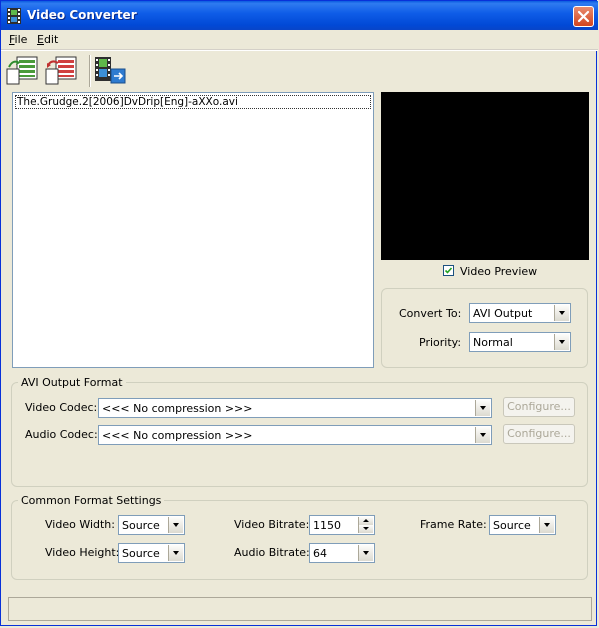 This screenshot has height=628, width=599. What do you see at coordinates (72, 382) in the screenshot?
I see `avi-output-title: AVI Output Format` at bounding box center [72, 382].